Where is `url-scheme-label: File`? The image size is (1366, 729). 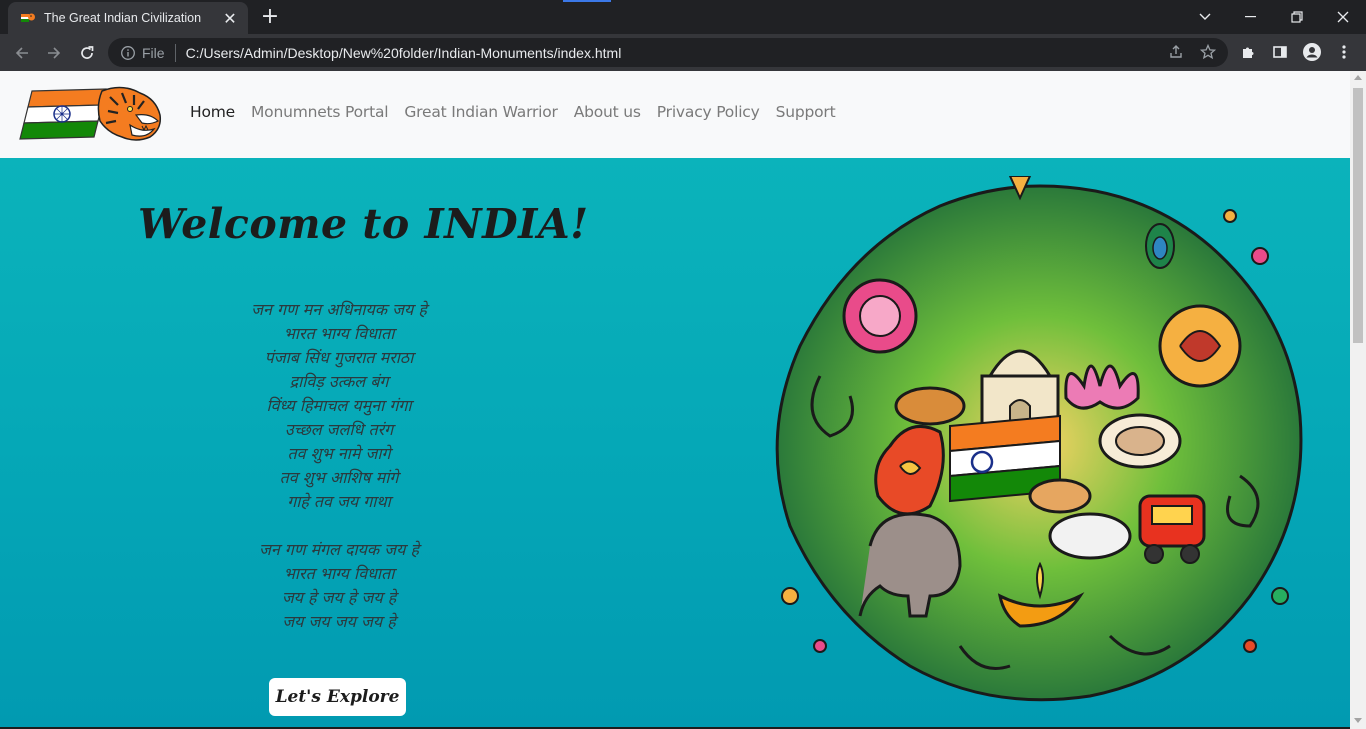 url-scheme-label: File is located at coordinates (153, 52).